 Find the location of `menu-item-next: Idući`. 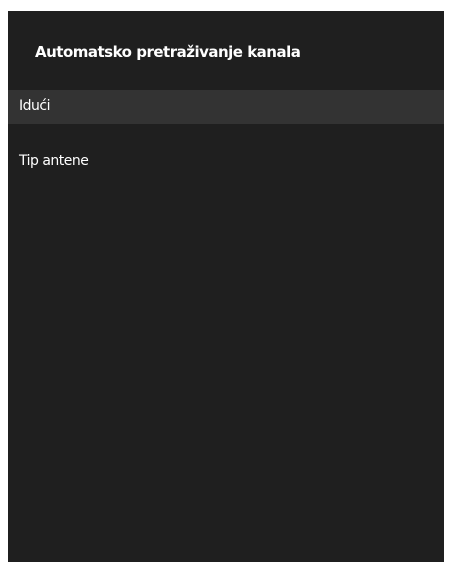

menu-item-next: Idući is located at coordinates (226, 107).